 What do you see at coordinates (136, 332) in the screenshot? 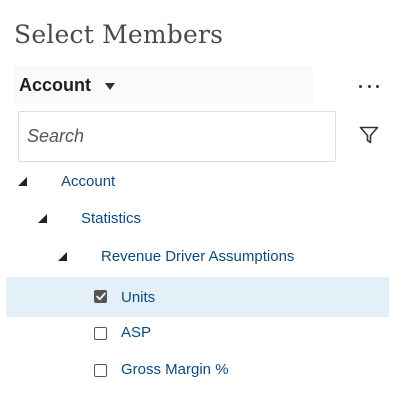
I see `tree-node-label: ASP` at bounding box center [136, 332].